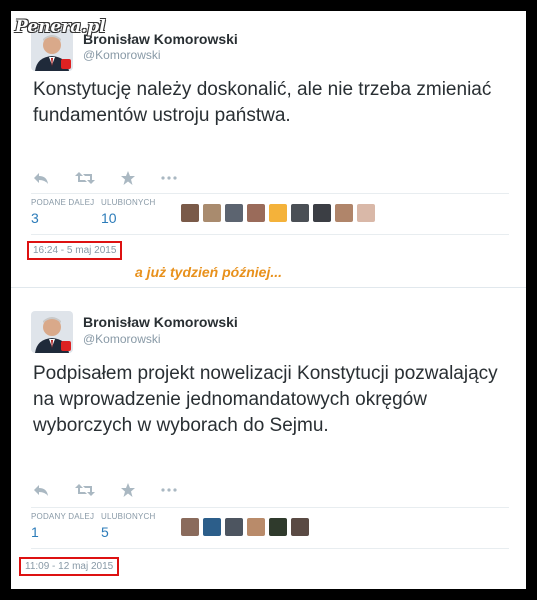  I want to click on retweet-count: PODANY DALEJ 1, so click(62, 526).